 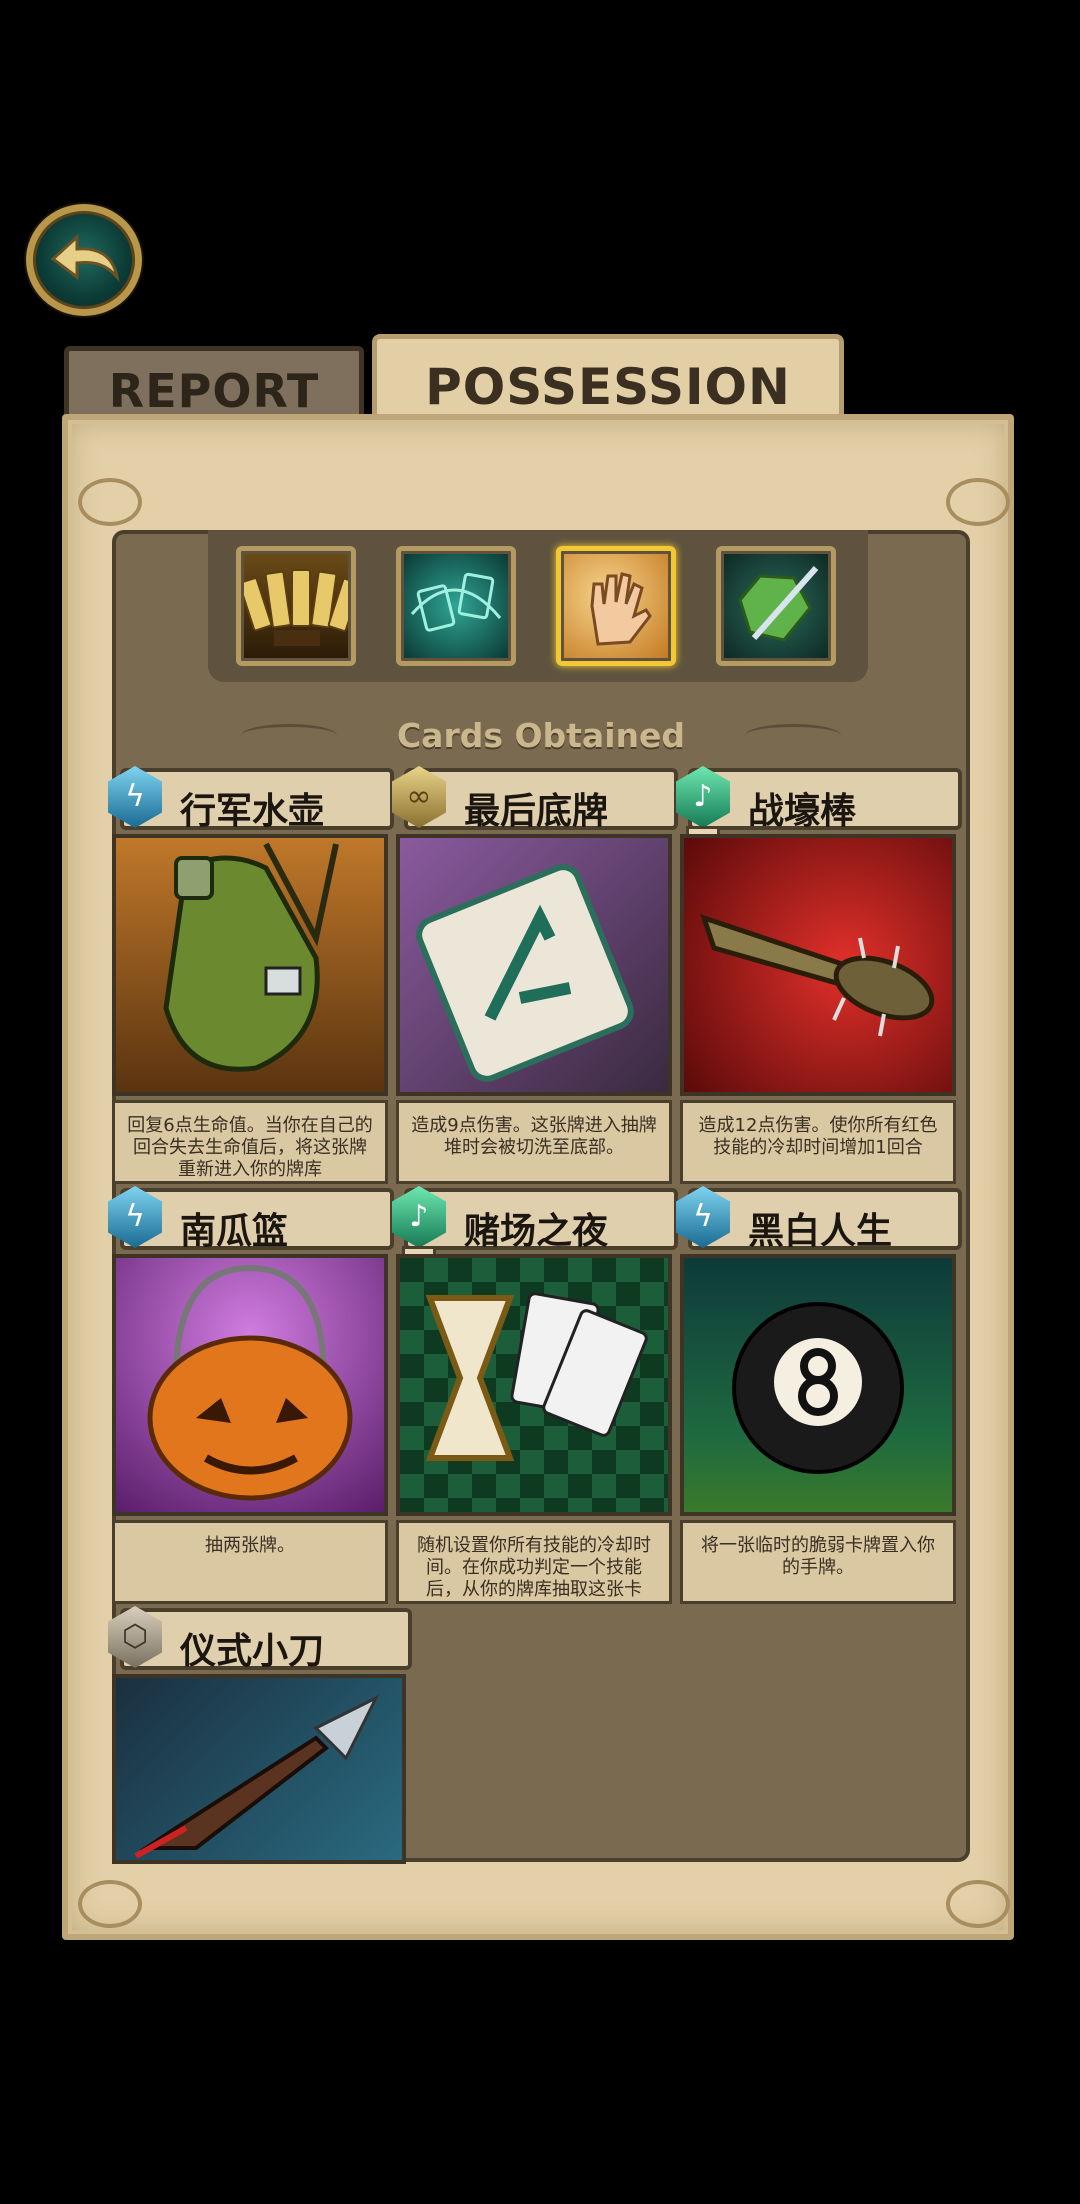 I want to click on card-fan-icon, so click(x=296, y=606).